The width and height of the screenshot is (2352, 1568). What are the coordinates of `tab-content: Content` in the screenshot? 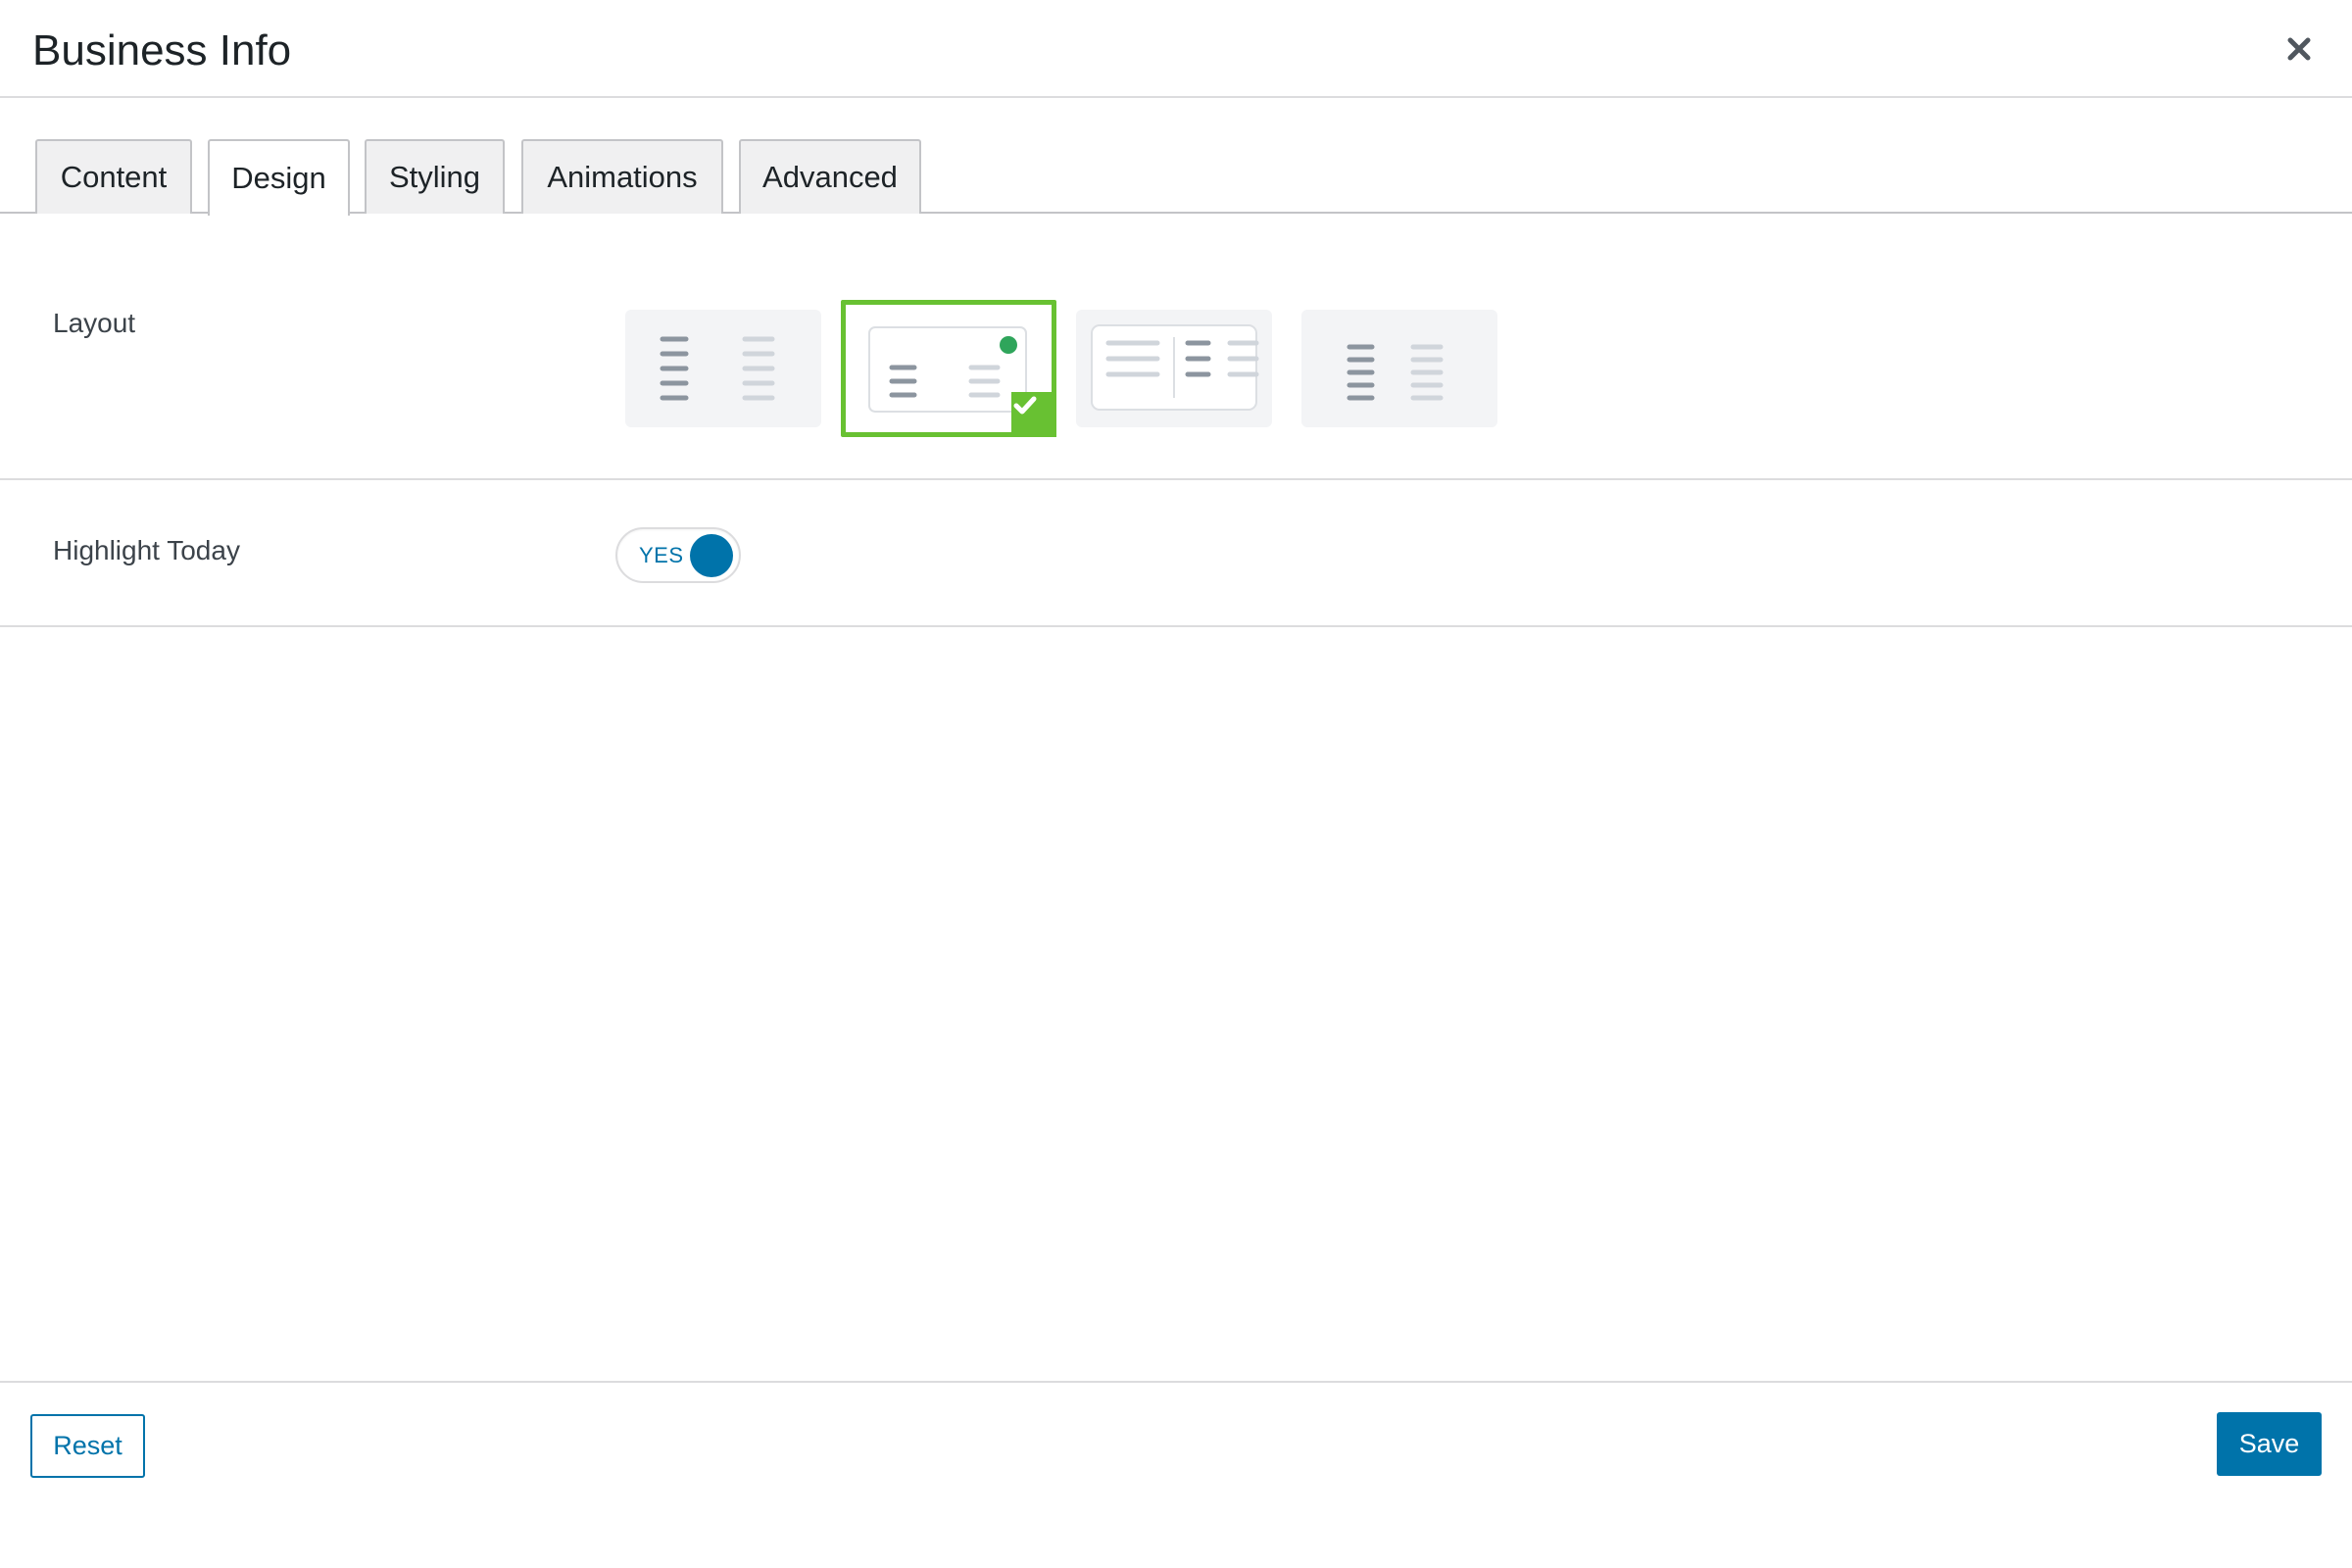 It's located at (113, 176).